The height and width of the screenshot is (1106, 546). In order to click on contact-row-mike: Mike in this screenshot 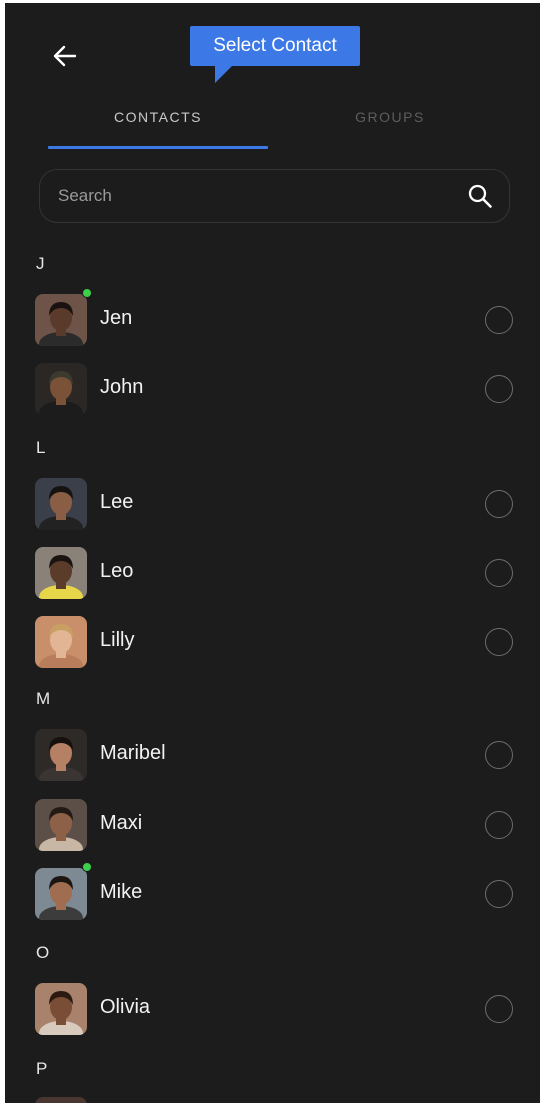, I will do `click(272, 894)`.